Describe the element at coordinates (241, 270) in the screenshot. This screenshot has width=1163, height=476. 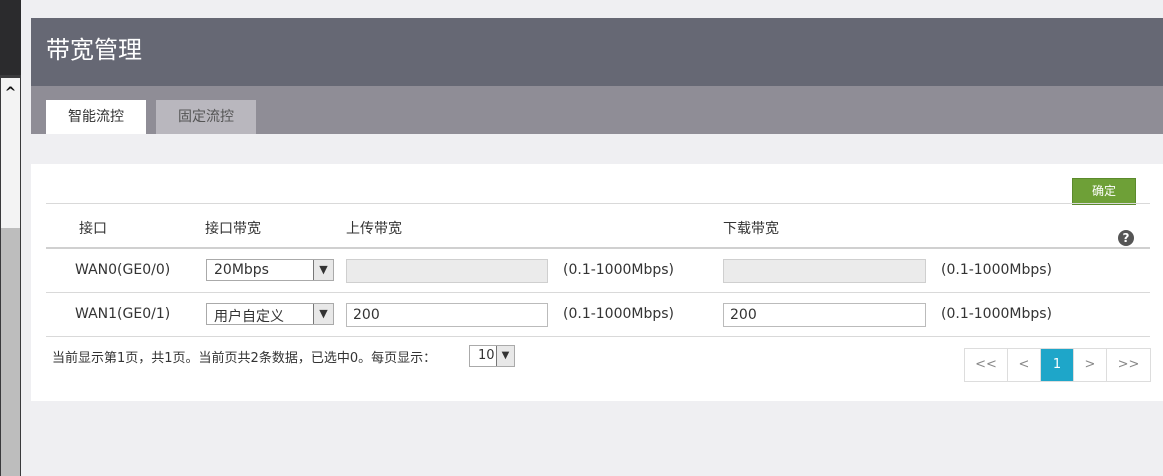
I see `bandwidth-select-value: 20Mbps` at that location.